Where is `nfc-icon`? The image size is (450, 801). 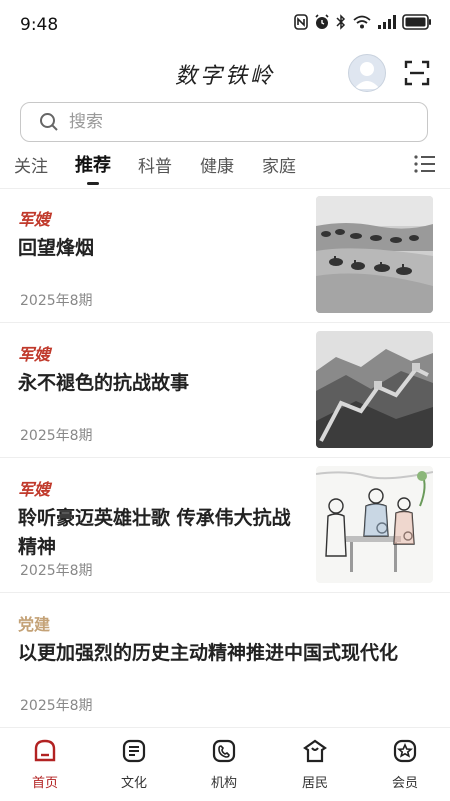 nfc-icon is located at coordinates (301, 22).